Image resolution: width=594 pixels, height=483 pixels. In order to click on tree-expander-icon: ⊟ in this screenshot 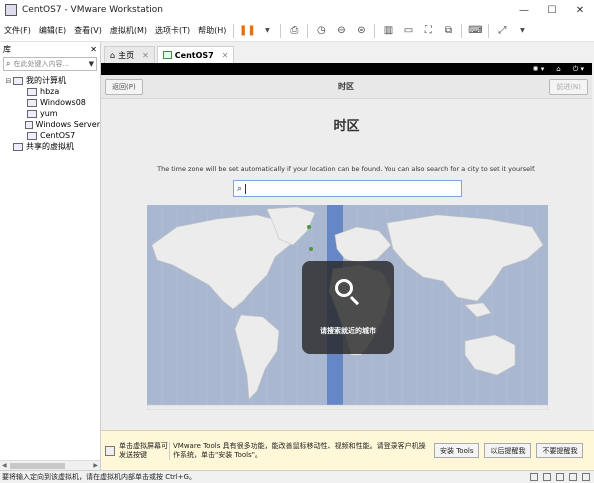, I will do `click(8, 81)`.